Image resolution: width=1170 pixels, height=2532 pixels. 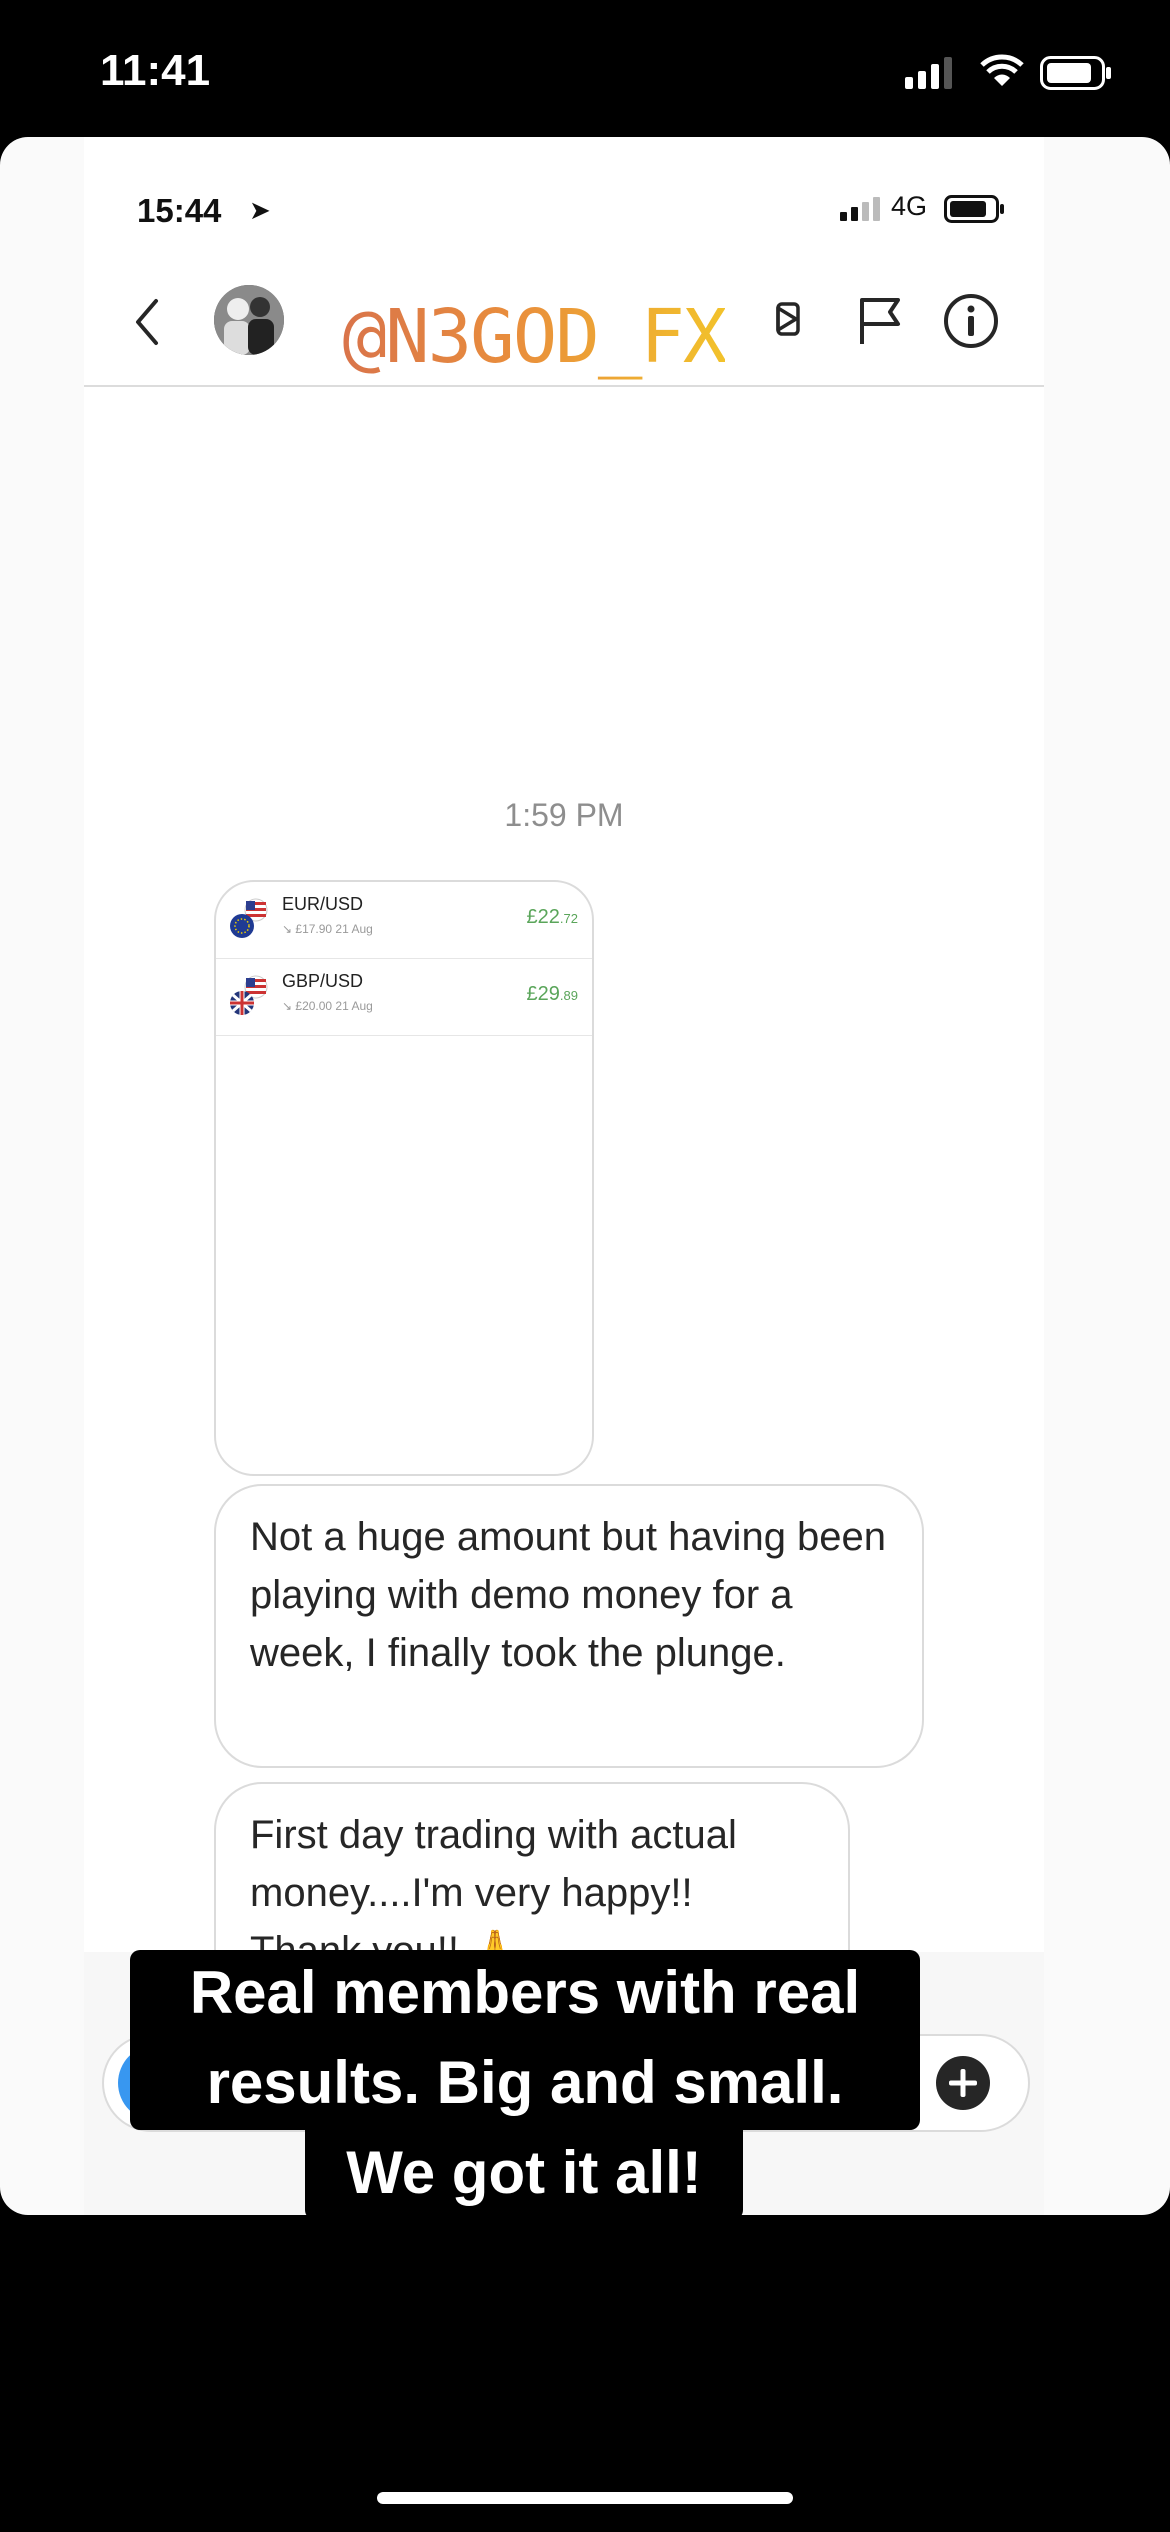 What do you see at coordinates (148, 322) in the screenshot?
I see `back-chevron-icon` at bounding box center [148, 322].